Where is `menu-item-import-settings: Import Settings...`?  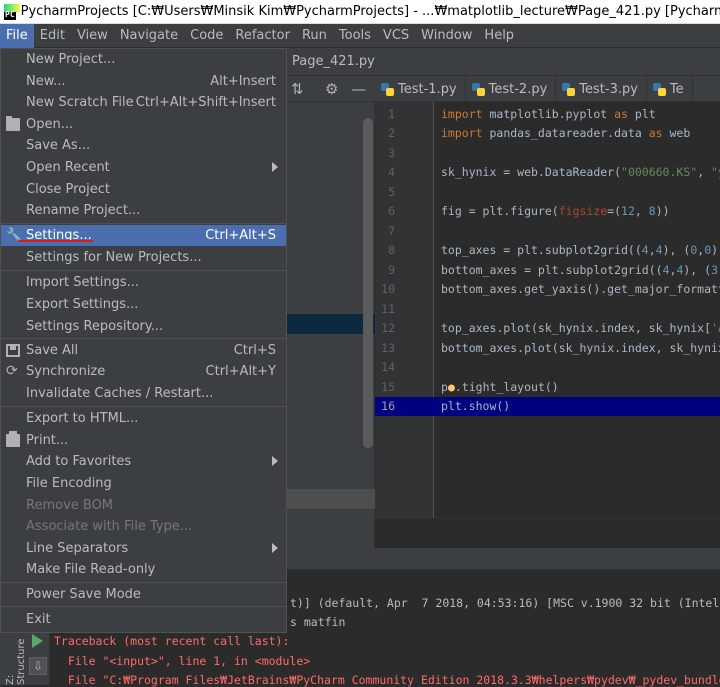 menu-item-import-settings: Import Settings... is located at coordinates (143, 282).